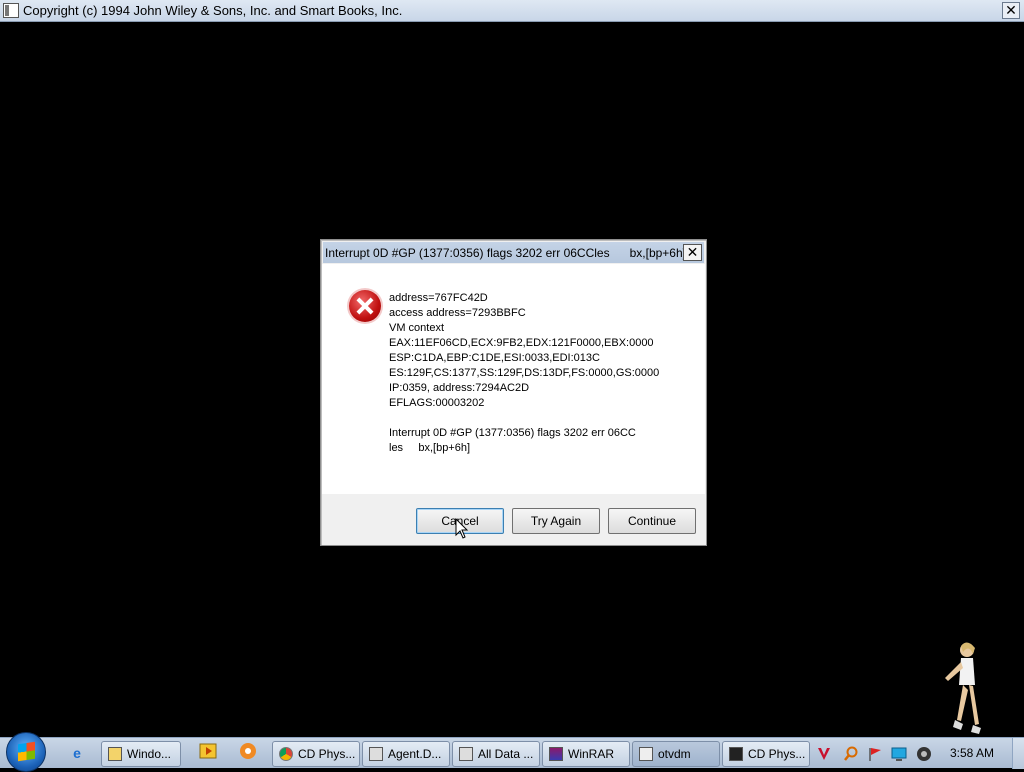 The height and width of the screenshot is (772, 1024). Describe the element at coordinates (972, 753) in the screenshot. I see `taskbar-clock: 3:58 AM` at that location.